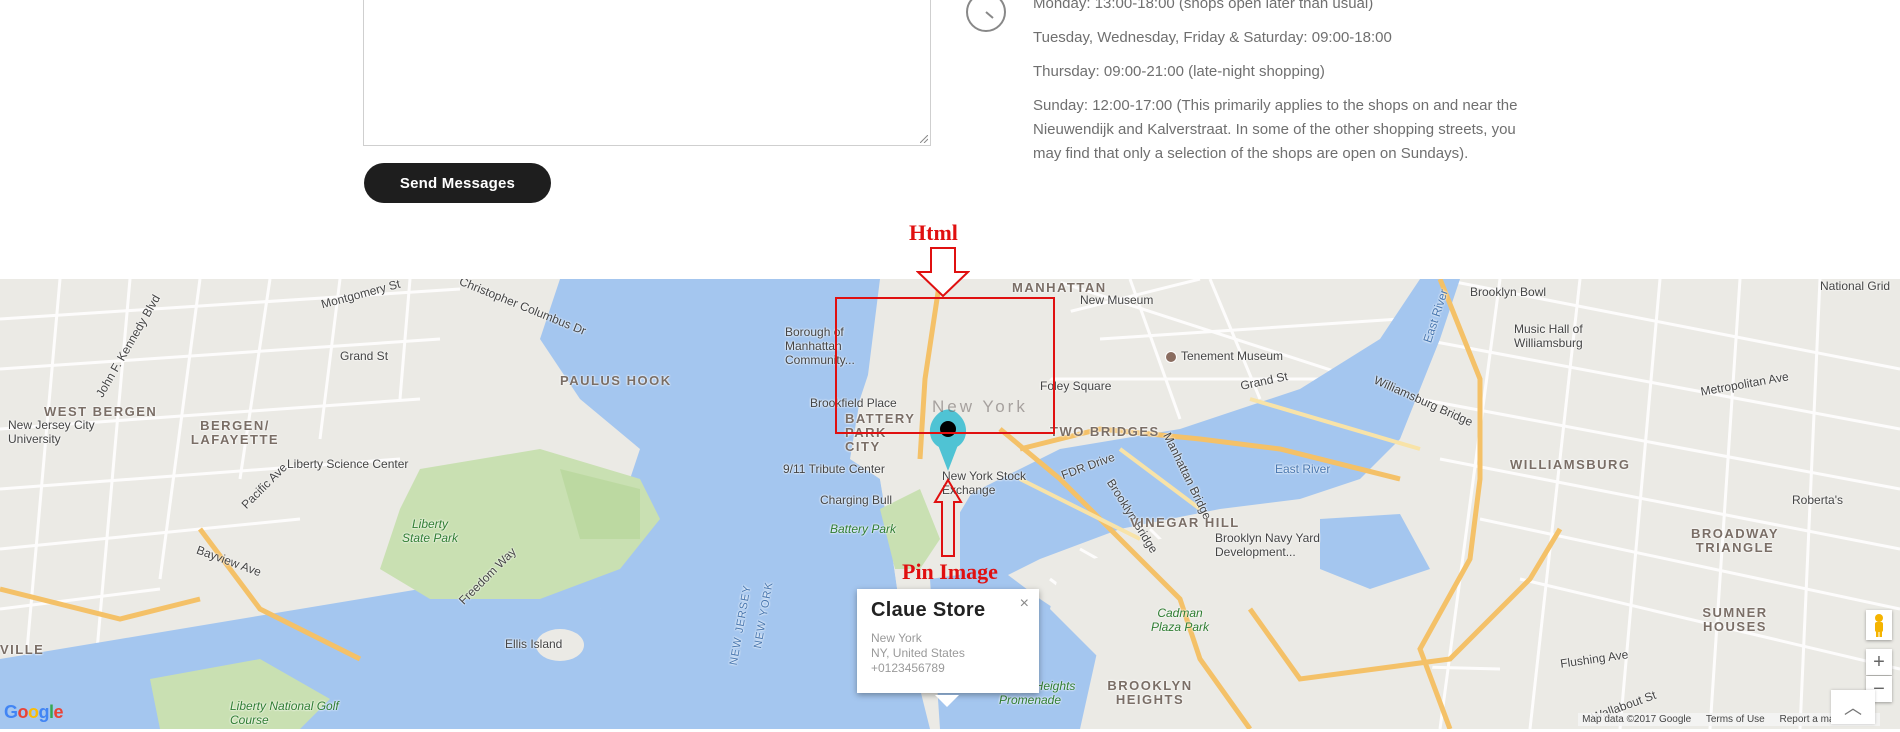 This screenshot has width=1900, height=732. What do you see at coordinates (1303, 469) in the screenshot?
I see `map-label-east-river: East River` at bounding box center [1303, 469].